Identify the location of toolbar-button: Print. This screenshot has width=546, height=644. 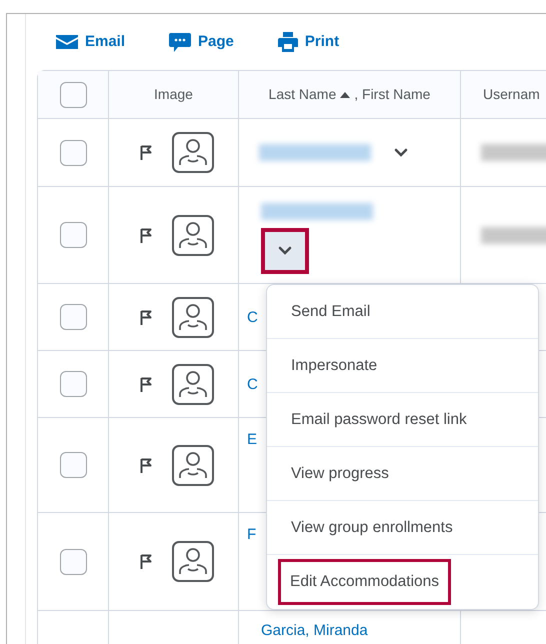
(309, 42).